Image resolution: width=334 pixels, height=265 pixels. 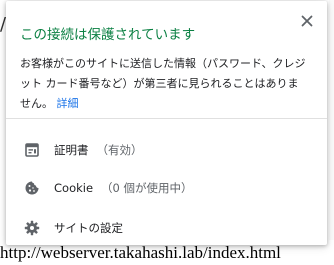 What do you see at coordinates (74, 188) in the screenshot?
I see `cookie-label: Cookie` at bounding box center [74, 188].